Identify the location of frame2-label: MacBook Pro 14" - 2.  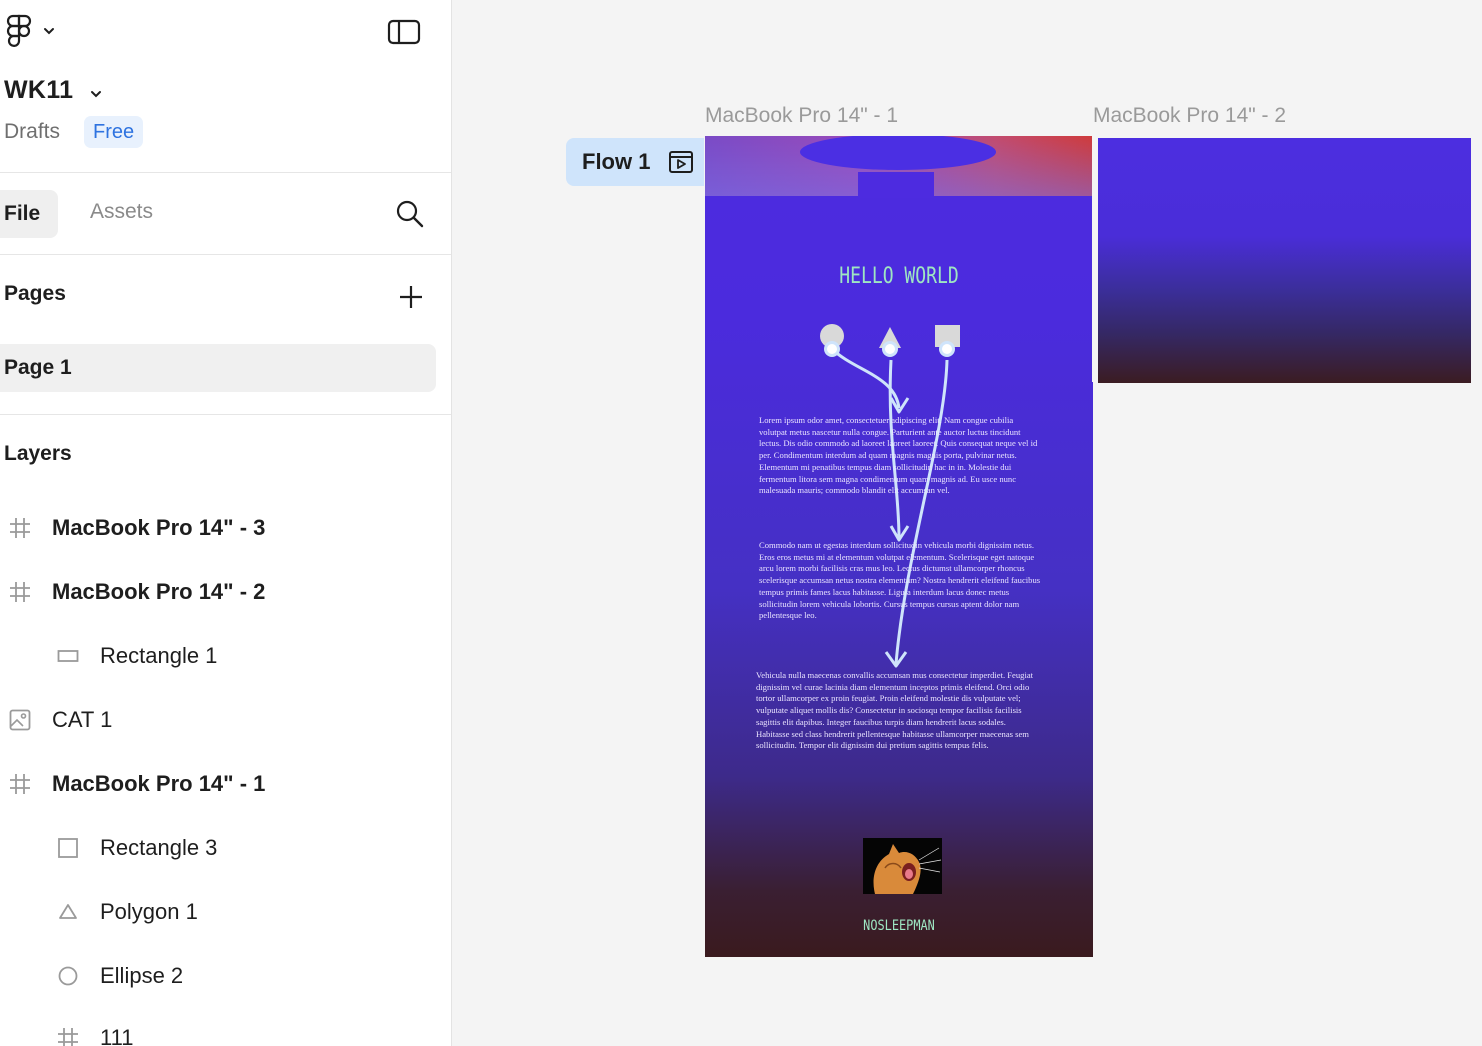
(1189, 116).